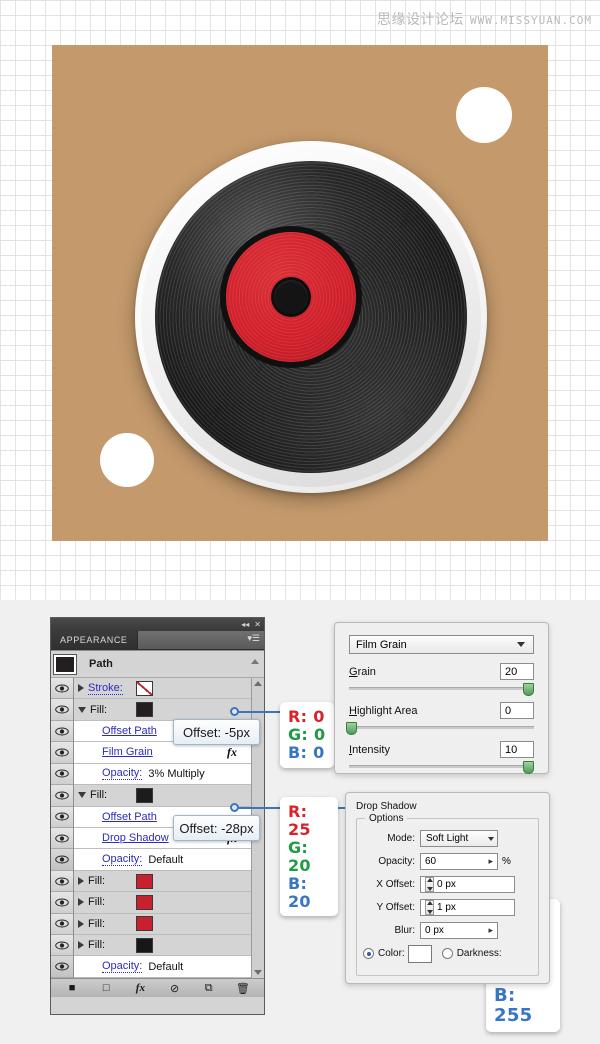  Describe the element at coordinates (127, 752) in the screenshot. I see `row-label: Film Grain` at that location.